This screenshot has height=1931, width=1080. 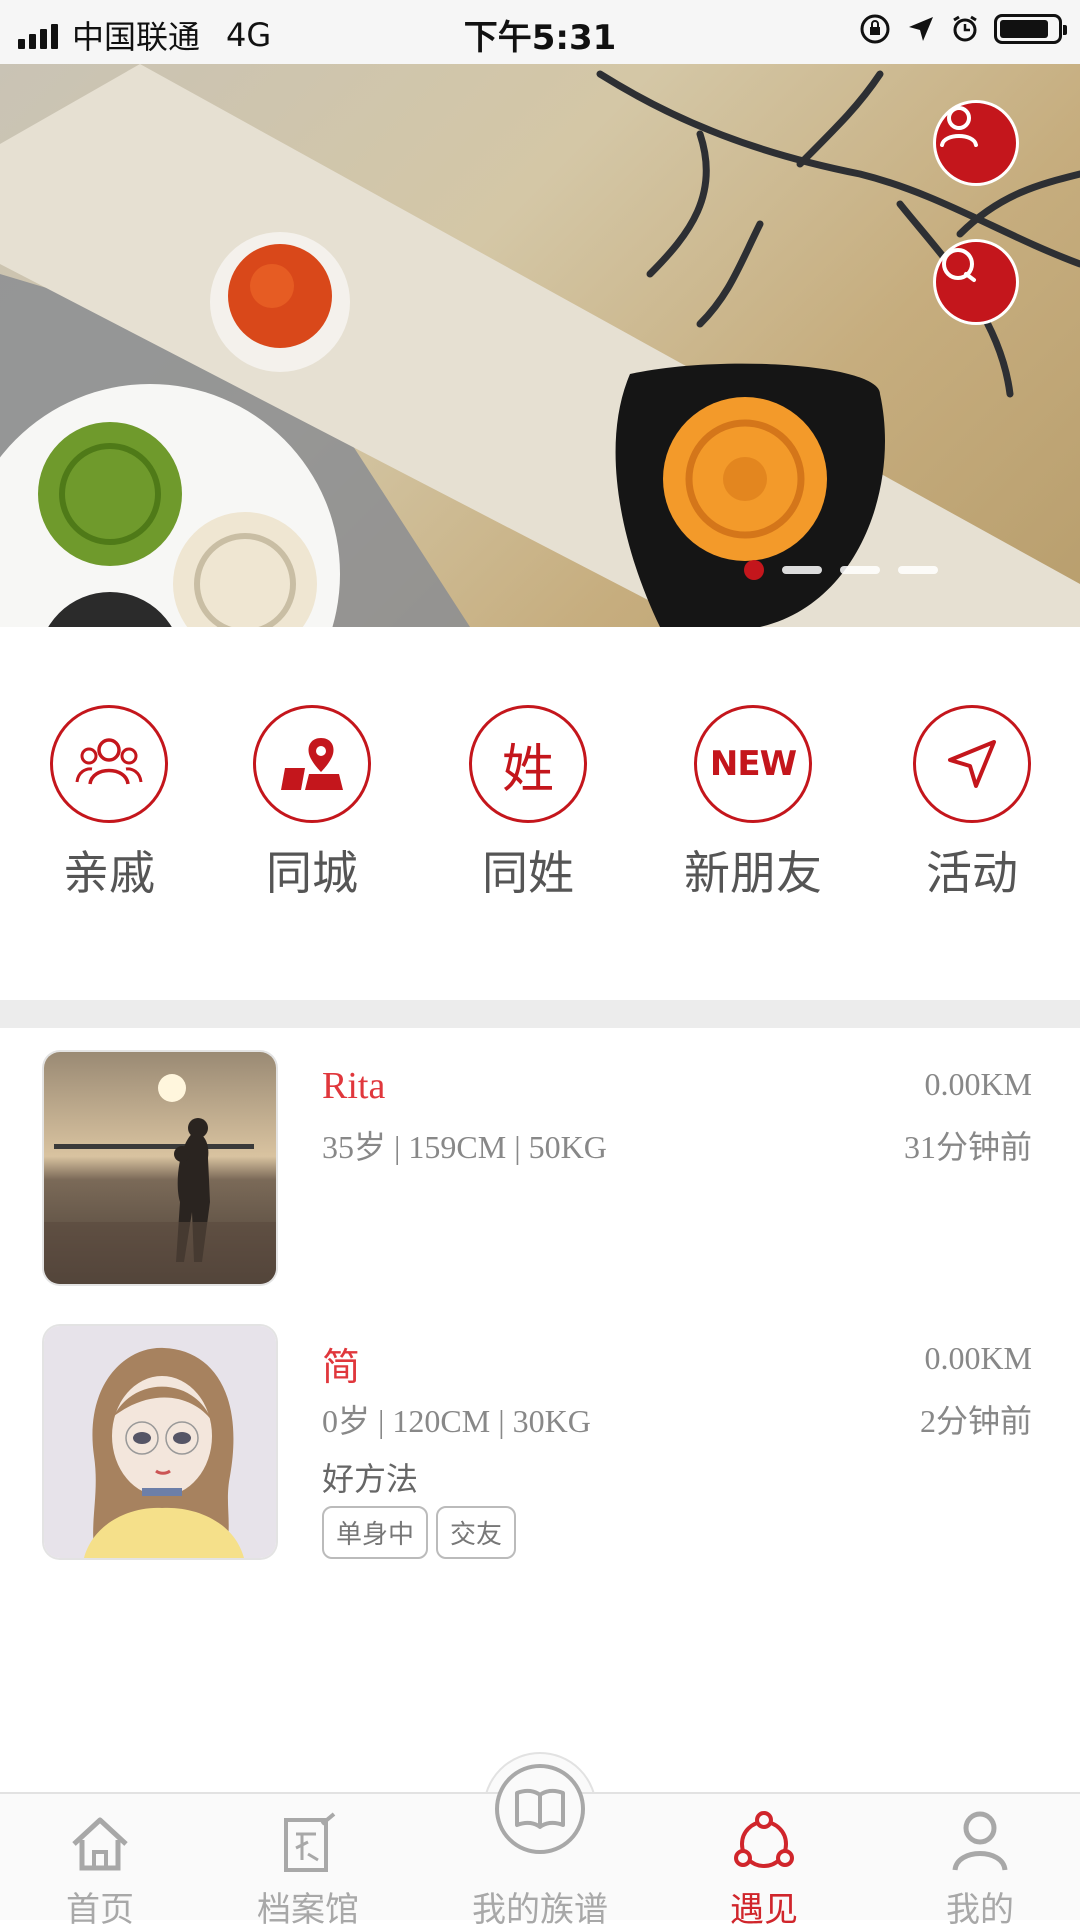 I want to click on map-pin-icon, so click(x=312, y=764).